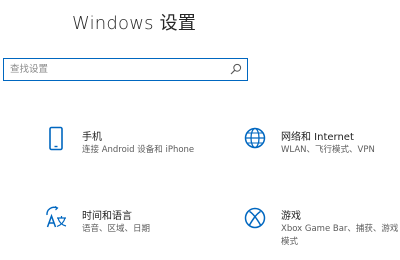 This screenshot has width=400, height=260. Describe the element at coordinates (322, 144) in the screenshot. I see `settings-tile-network: 网络和 Internet WLAN、飞行模式、VPN` at that location.